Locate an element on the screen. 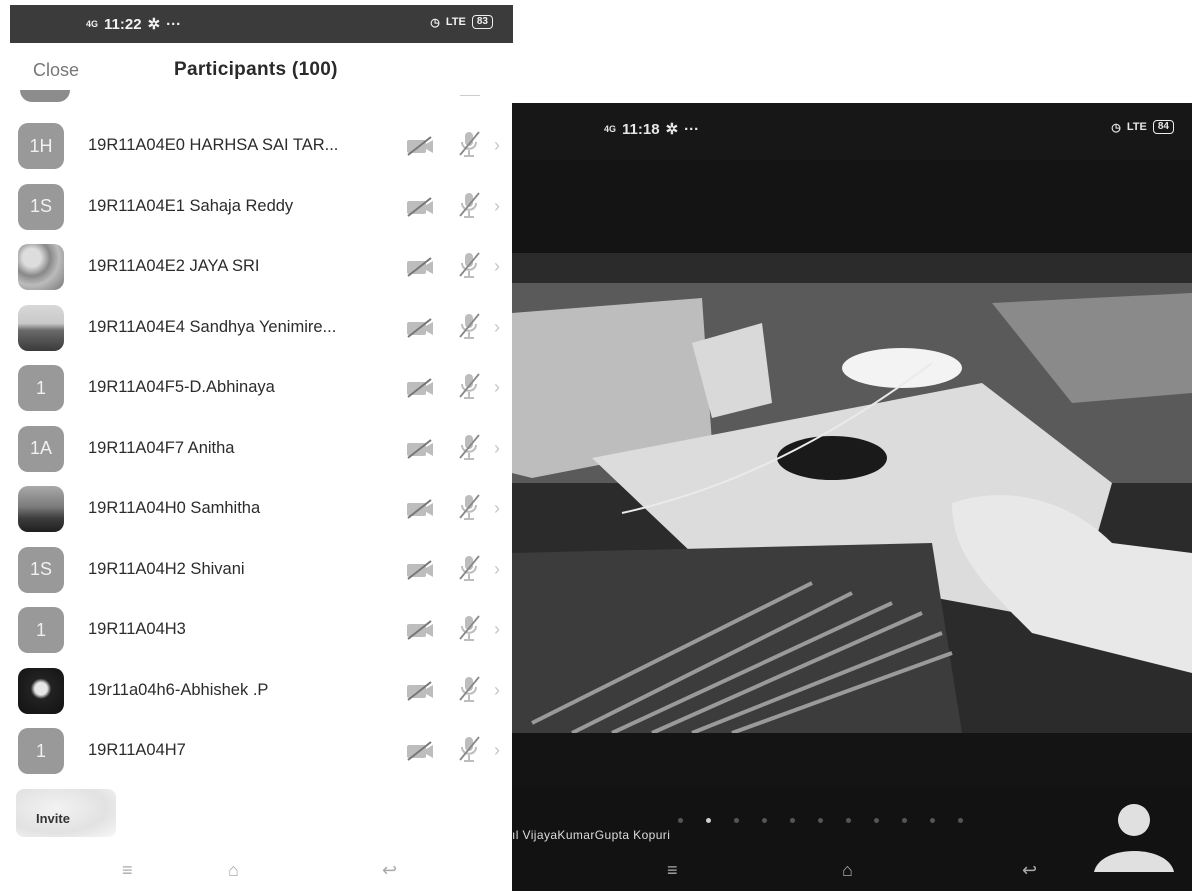 The height and width of the screenshot is (891, 1192). speaker-name: ıl VijayaKumarGupta Kopuri is located at coordinates (591, 835).